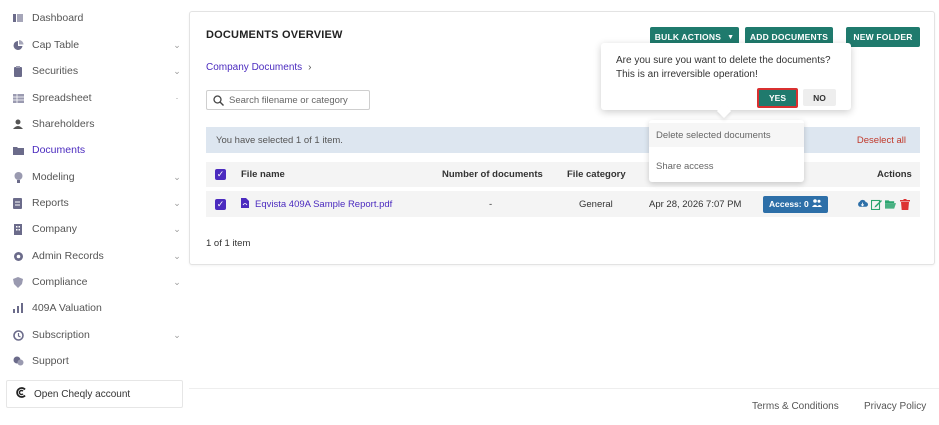 This screenshot has height=425, width=939. Describe the element at coordinates (731, 37) in the screenshot. I see `caret-down-icon: ▼` at that location.